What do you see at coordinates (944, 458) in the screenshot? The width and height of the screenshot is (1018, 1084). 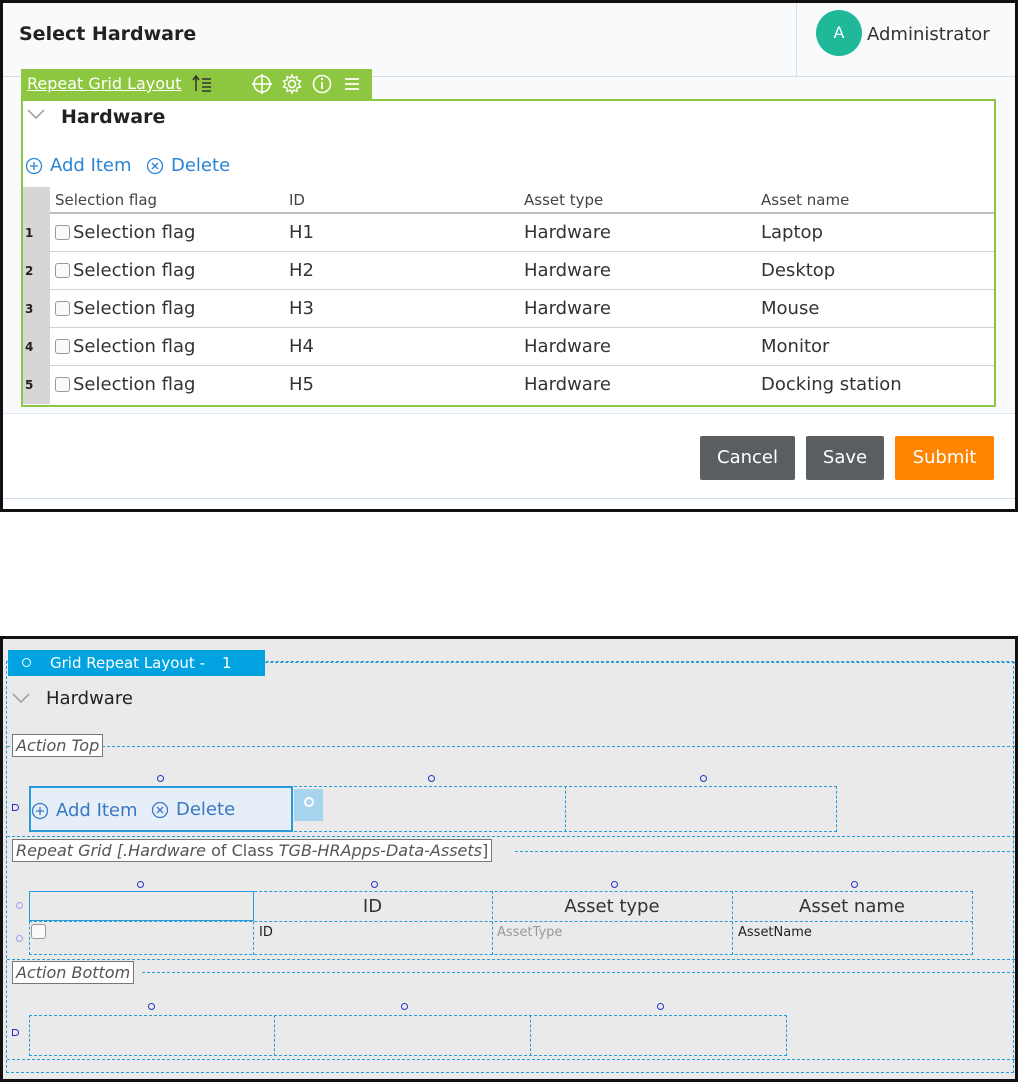 I see `submit-button: Submit` at bounding box center [944, 458].